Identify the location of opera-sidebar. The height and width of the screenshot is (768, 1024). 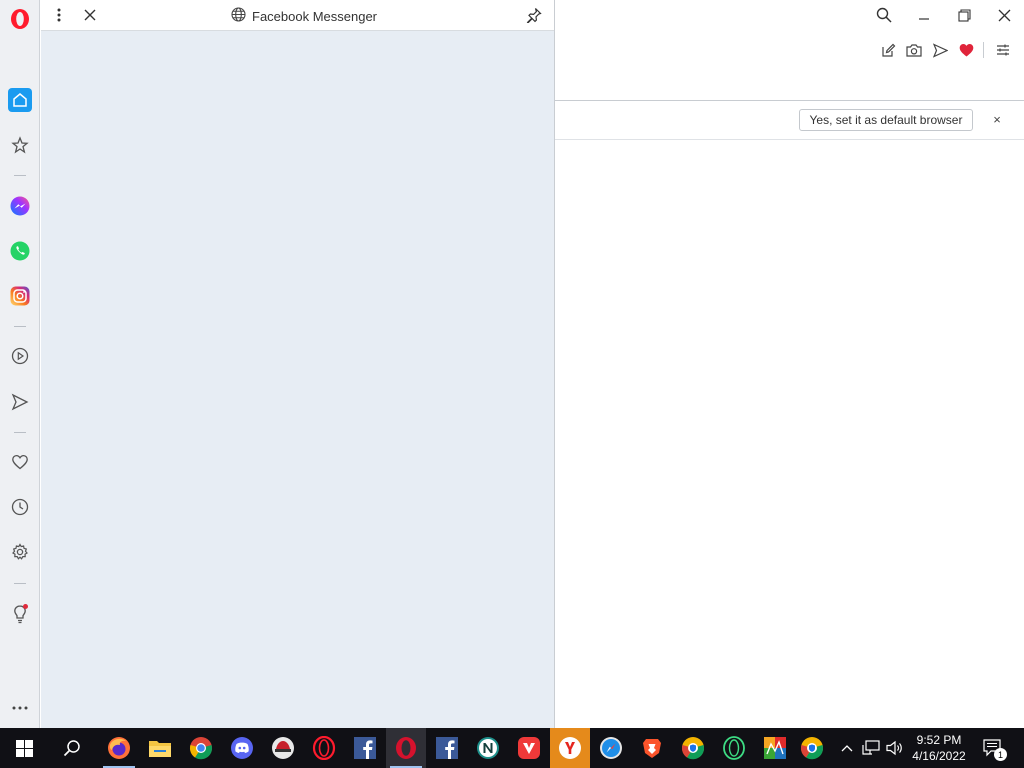
(20, 364).